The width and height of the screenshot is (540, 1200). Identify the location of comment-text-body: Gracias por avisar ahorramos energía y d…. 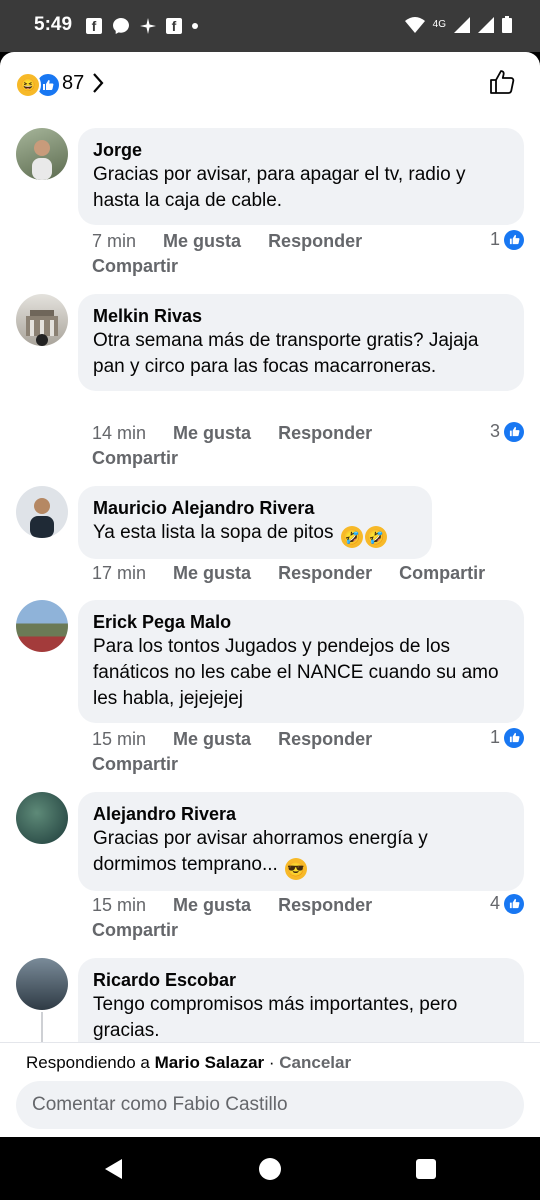
(260, 851).